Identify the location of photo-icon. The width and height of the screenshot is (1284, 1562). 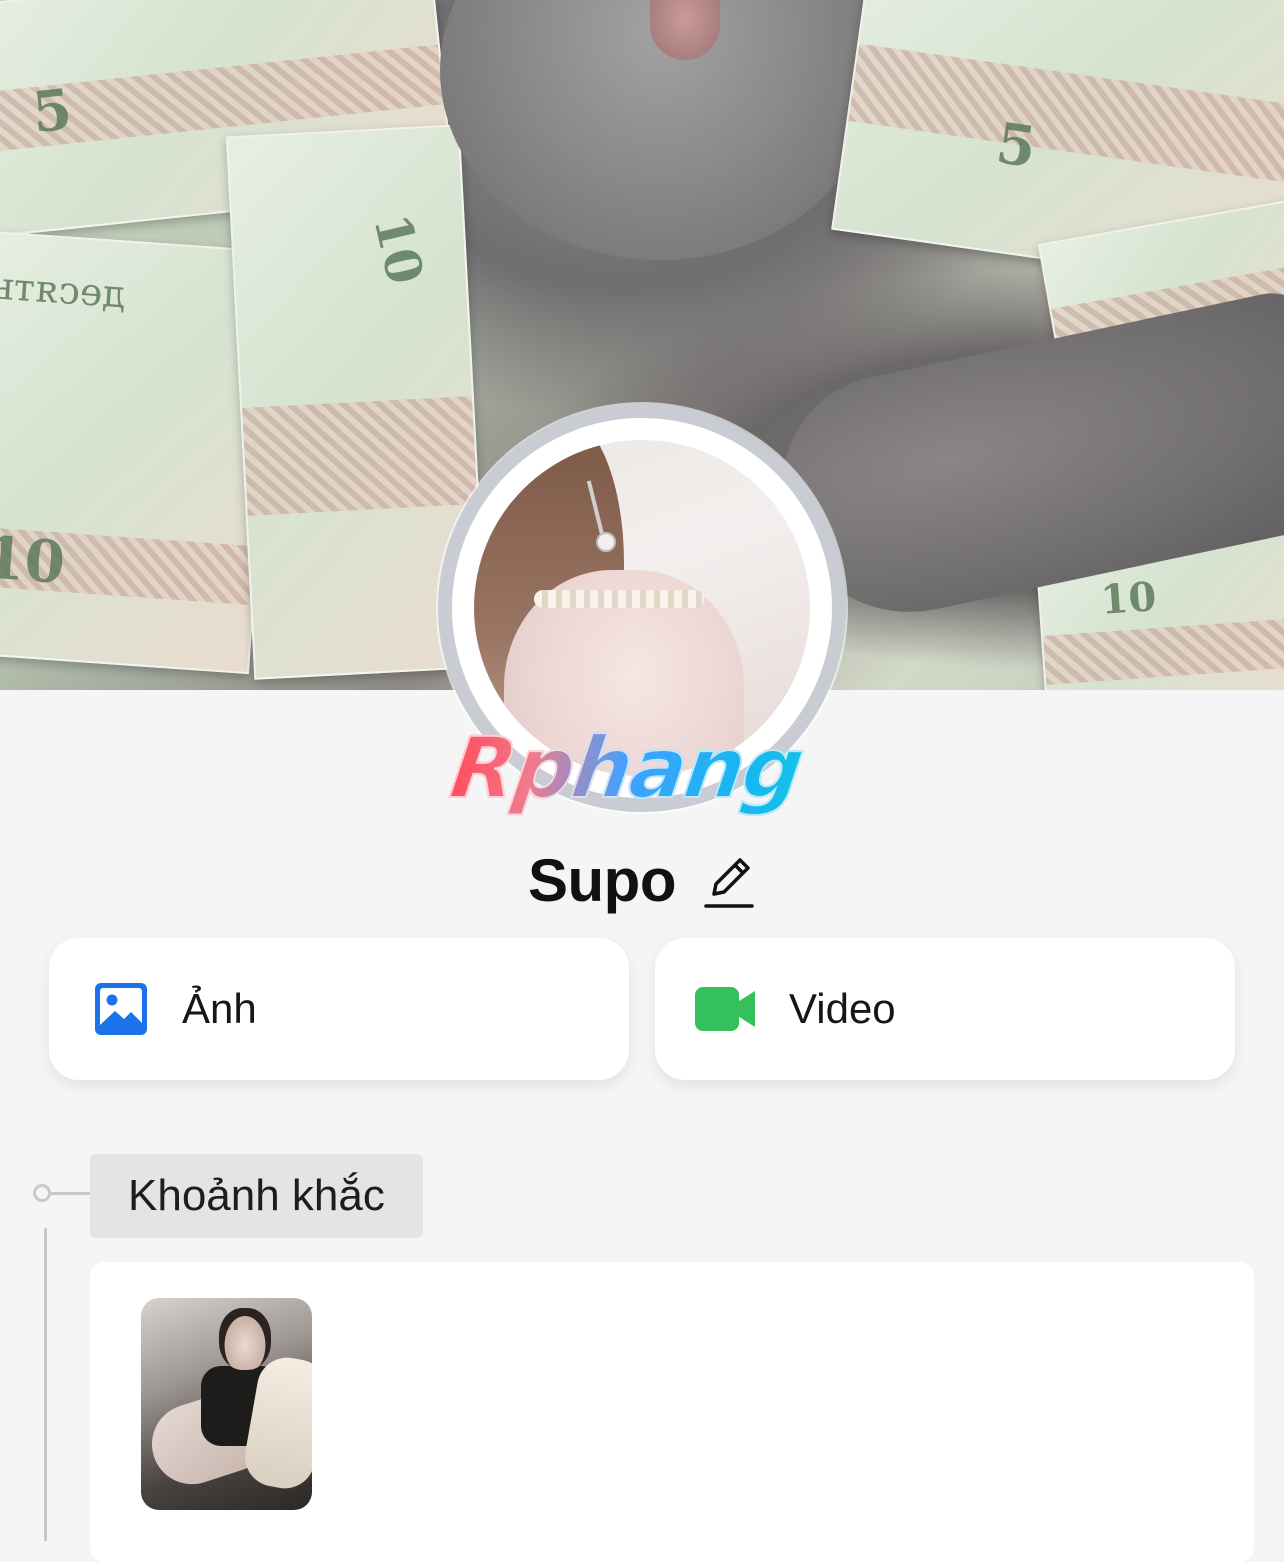
(121, 1009).